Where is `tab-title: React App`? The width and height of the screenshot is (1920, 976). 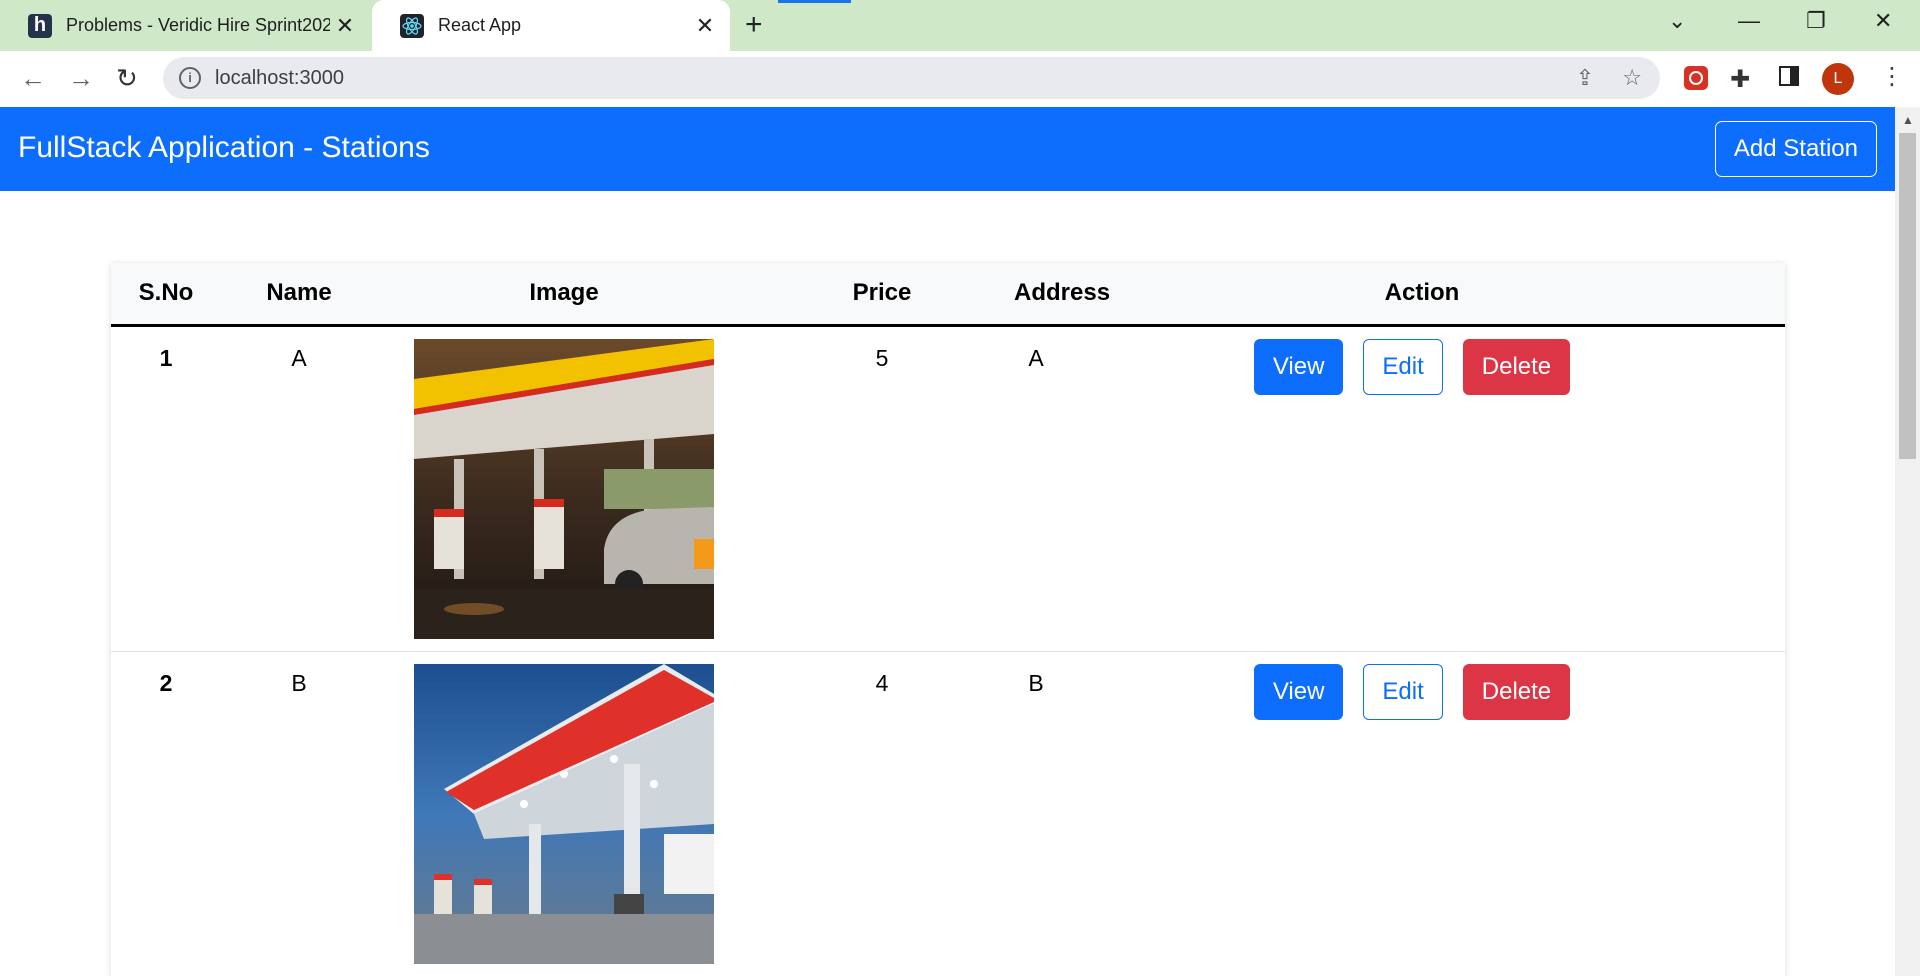
tab-title: React App is located at coordinates (480, 25).